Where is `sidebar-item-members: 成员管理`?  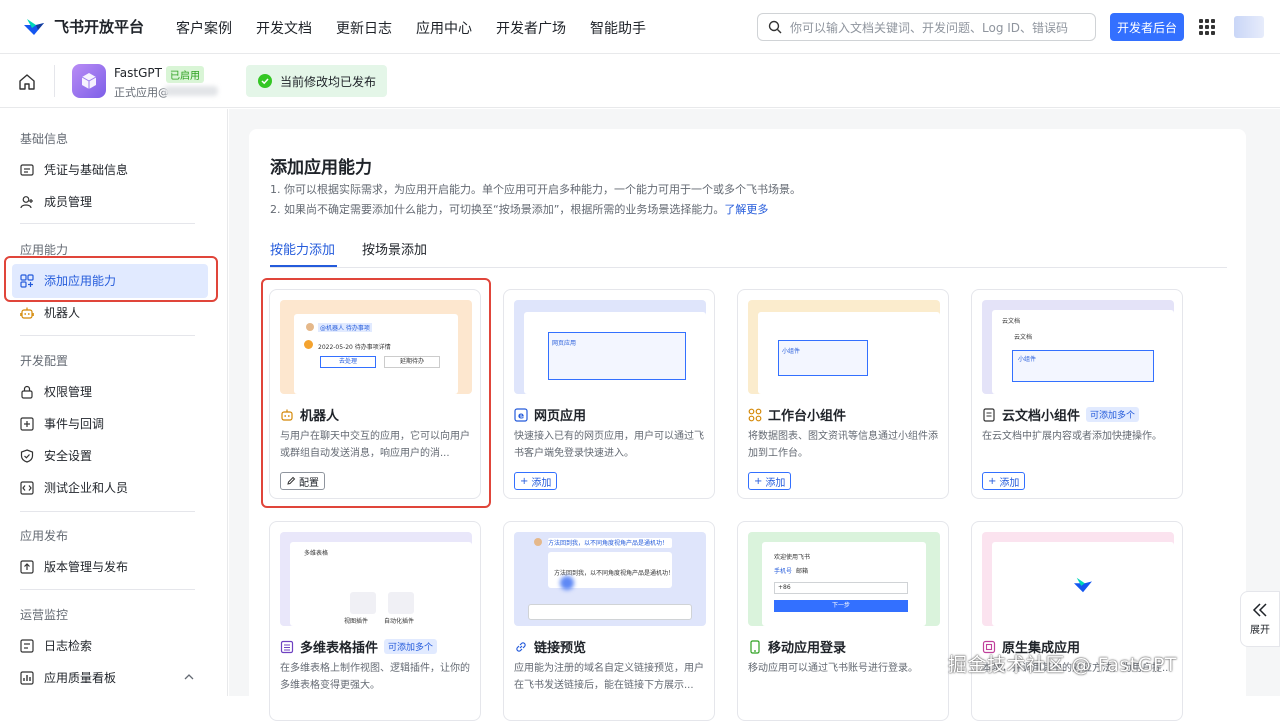
sidebar-item-members: 成员管理 is located at coordinates (56, 201).